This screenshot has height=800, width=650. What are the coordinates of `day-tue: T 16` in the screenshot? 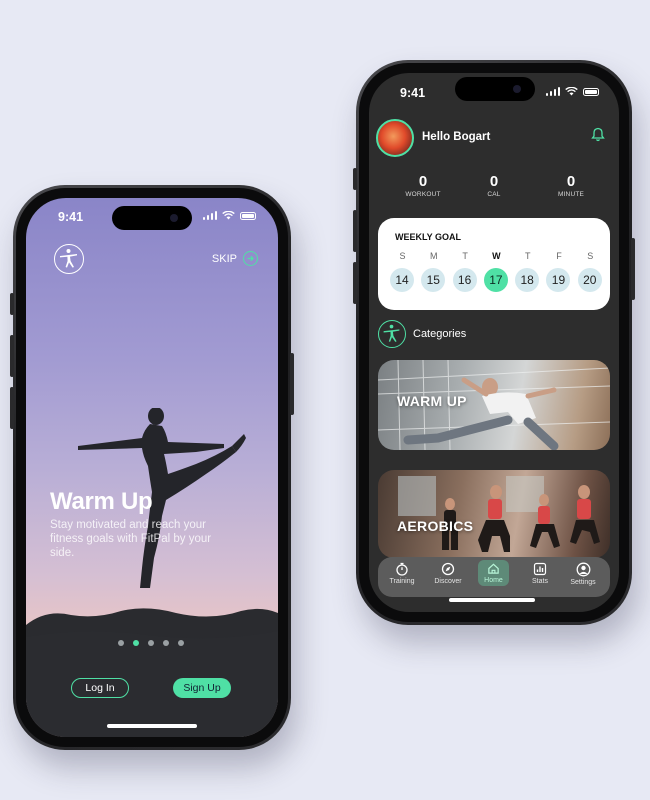 It's located at (465, 271).